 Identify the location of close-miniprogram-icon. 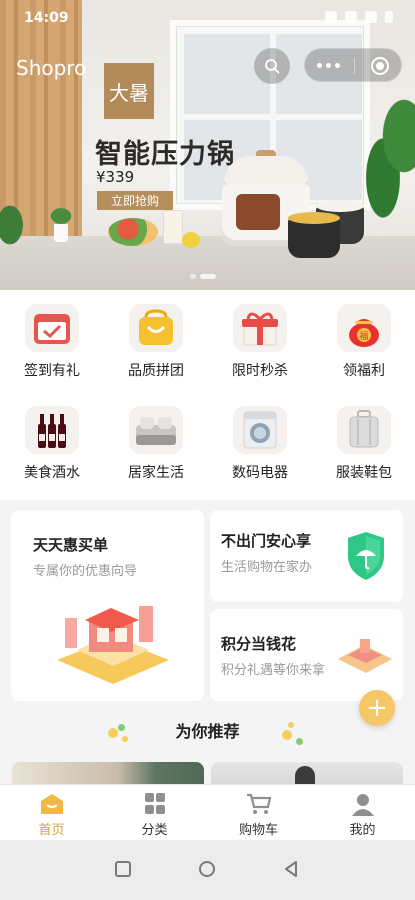
(380, 66).